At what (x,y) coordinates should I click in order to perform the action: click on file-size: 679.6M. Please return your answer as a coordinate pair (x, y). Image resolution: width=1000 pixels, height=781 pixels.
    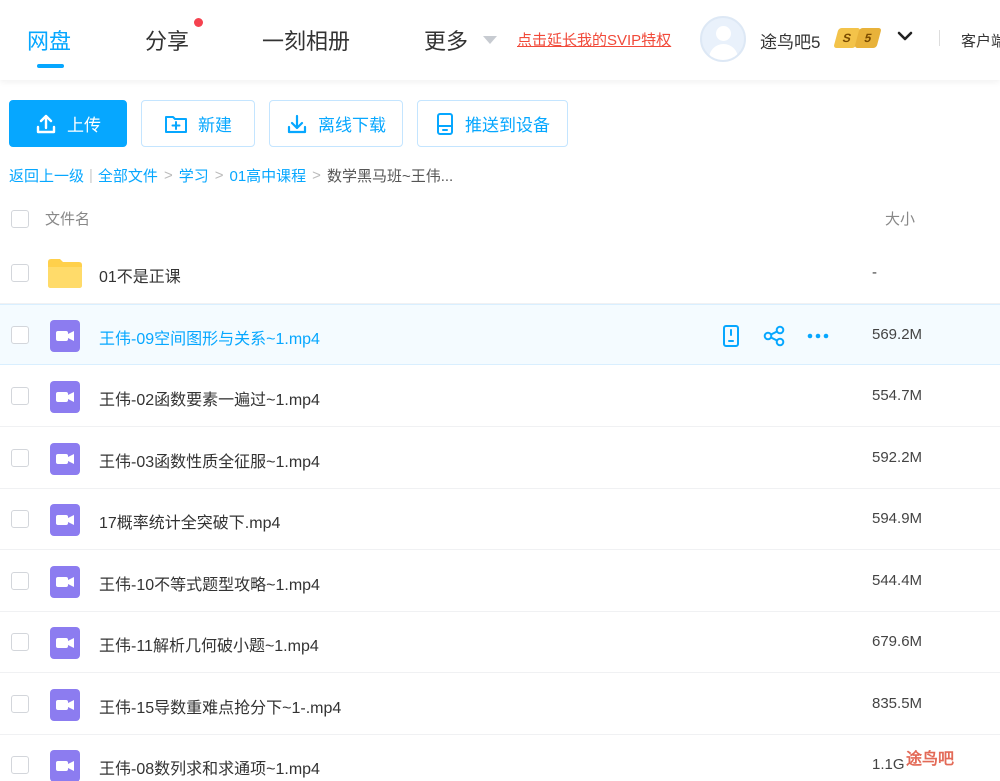
    Looking at the image, I should click on (897, 641).